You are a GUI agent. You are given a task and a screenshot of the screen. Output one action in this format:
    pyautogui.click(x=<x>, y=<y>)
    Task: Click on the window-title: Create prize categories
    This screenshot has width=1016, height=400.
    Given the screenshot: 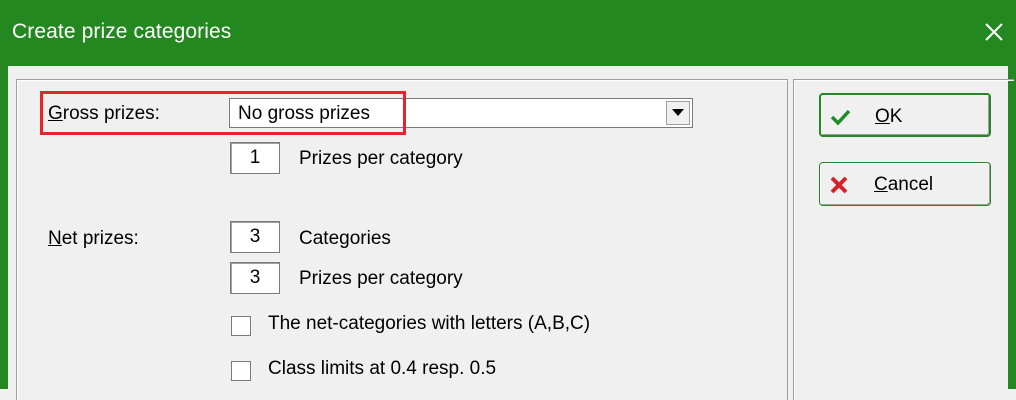 What is the action you would take?
    pyautogui.click(x=122, y=31)
    